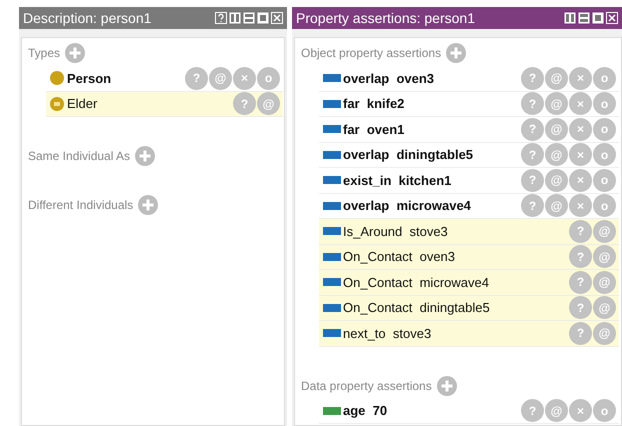 The height and width of the screenshot is (426, 622). Describe the element at coordinates (221, 18) in the screenshot. I see `help-icon` at that location.